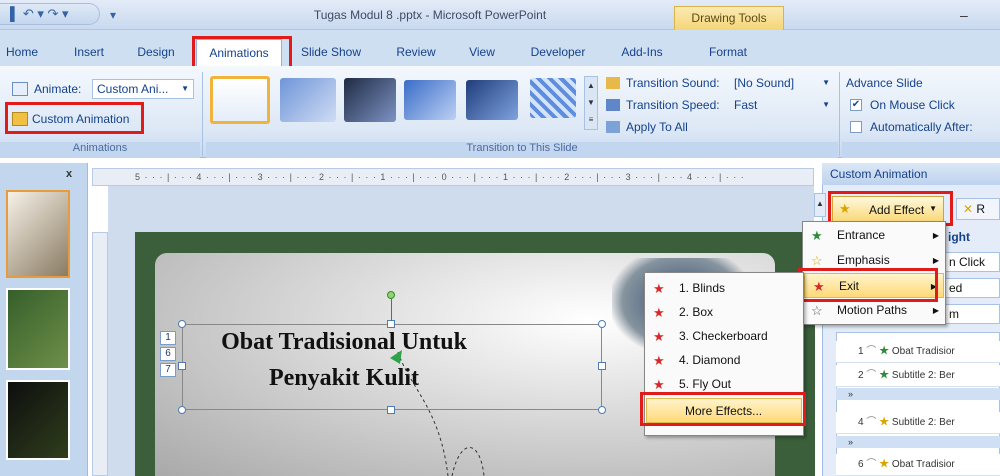  I want to click on apply-to-all-button: Apply To All, so click(657, 127).